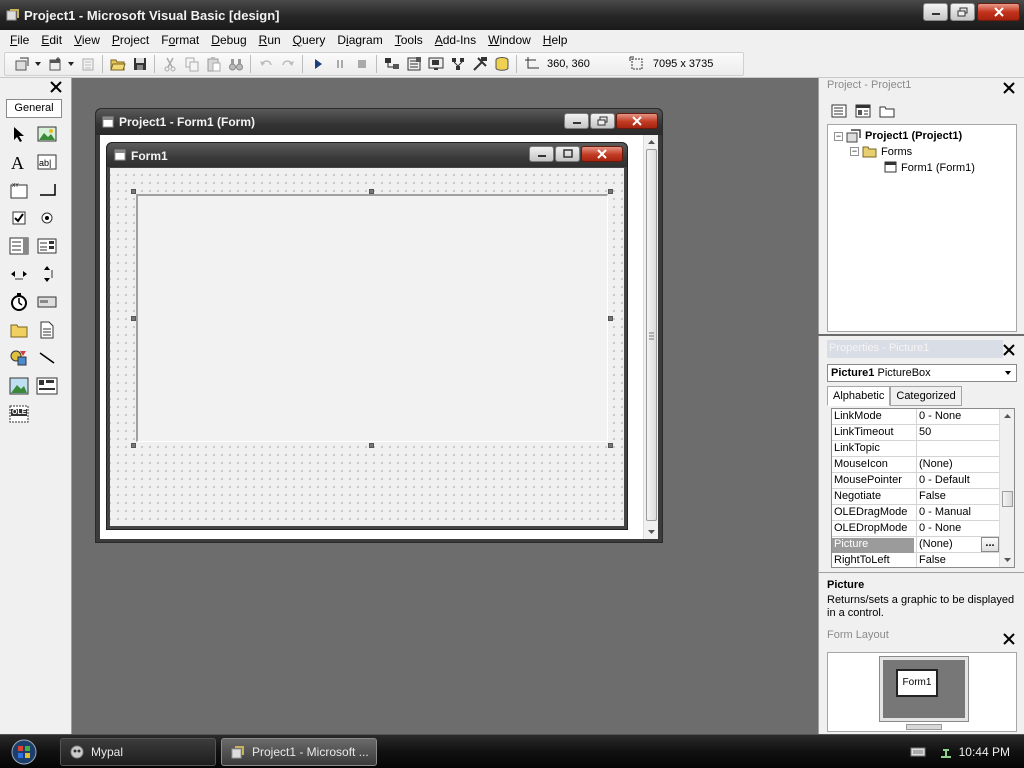  Describe the element at coordinates (881, 151) in the screenshot. I see `tree-node-forms: − Forms` at that location.